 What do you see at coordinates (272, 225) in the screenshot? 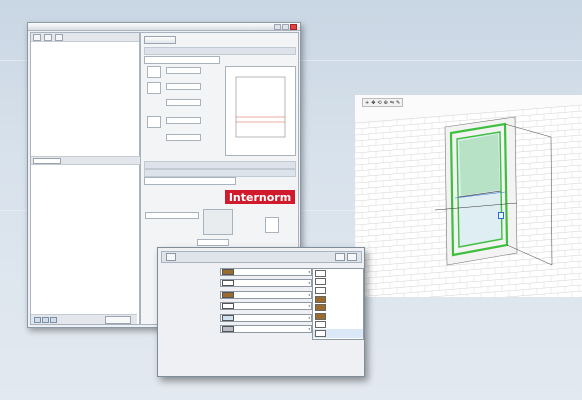
I see `opening-type-icon` at bounding box center [272, 225].